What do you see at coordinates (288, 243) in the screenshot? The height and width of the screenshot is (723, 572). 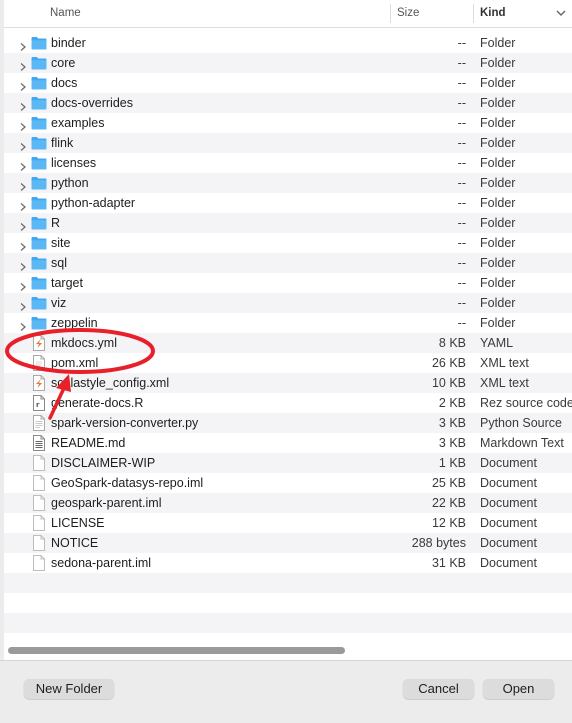 I see `folder-row: site -- Folder` at bounding box center [288, 243].